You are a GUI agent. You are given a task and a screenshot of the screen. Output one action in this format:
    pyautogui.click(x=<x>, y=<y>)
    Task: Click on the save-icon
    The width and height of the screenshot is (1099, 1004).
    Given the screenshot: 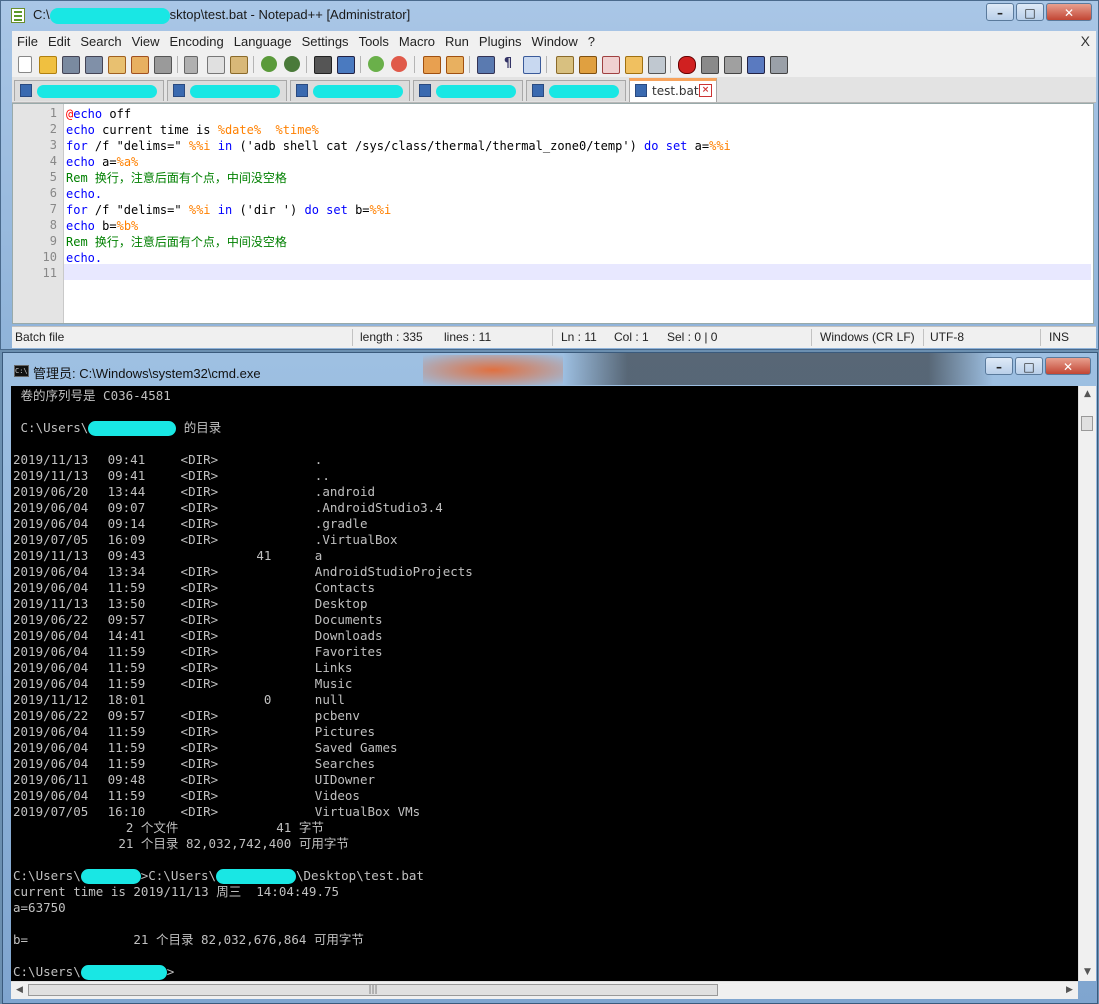 What is the action you would take?
    pyautogui.click(x=71, y=65)
    